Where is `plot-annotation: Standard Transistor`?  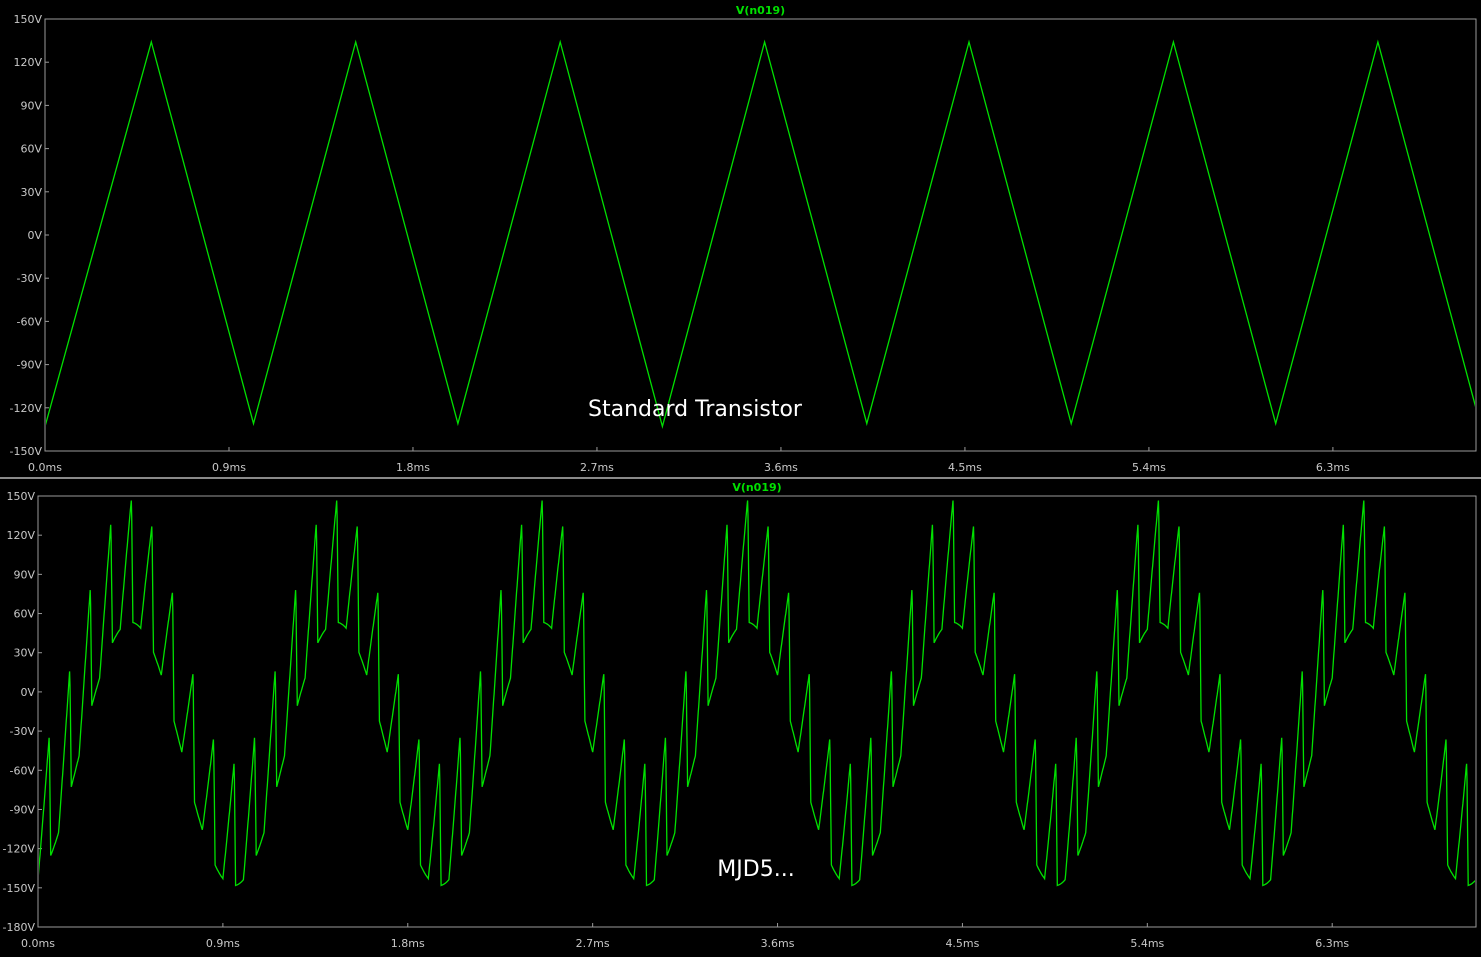 plot-annotation: Standard Transistor is located at coordinates (695, 409).